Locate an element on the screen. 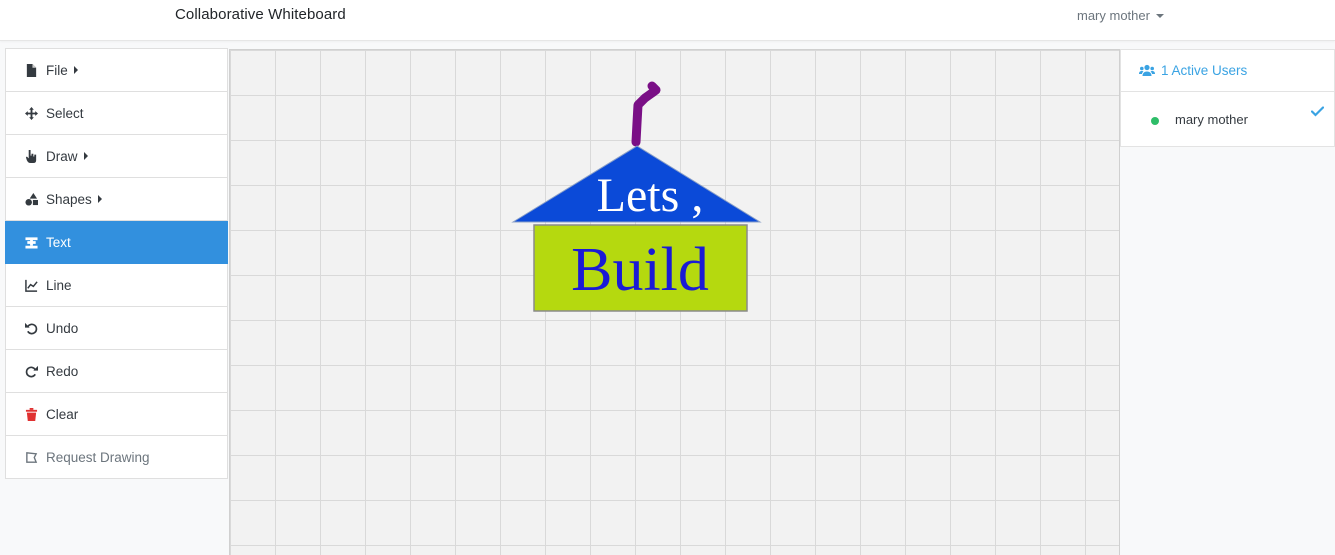 Image resolution: width=1335 pixels, height=555 pixels. undo-icon is located at coordinates (31, 328).